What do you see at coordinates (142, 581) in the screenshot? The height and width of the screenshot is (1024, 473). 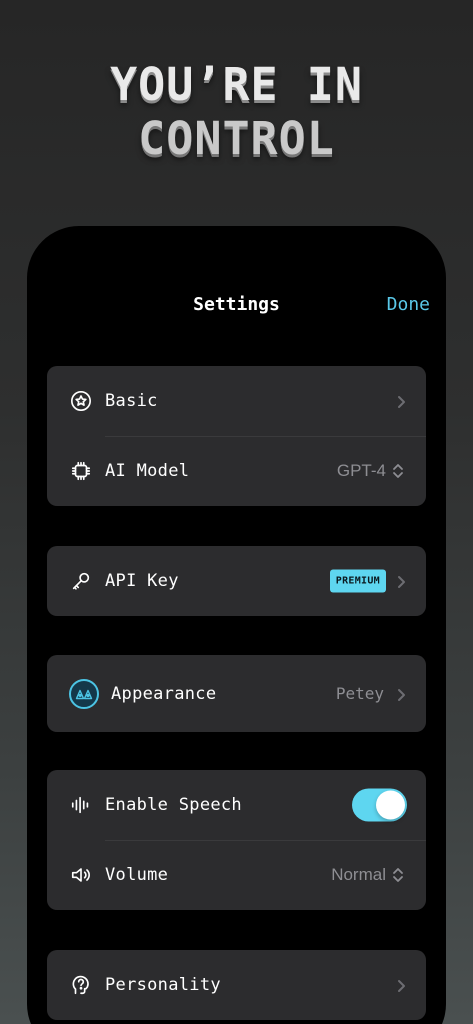 I see `api-key-label: API Key` at bounding box center [142, 581].